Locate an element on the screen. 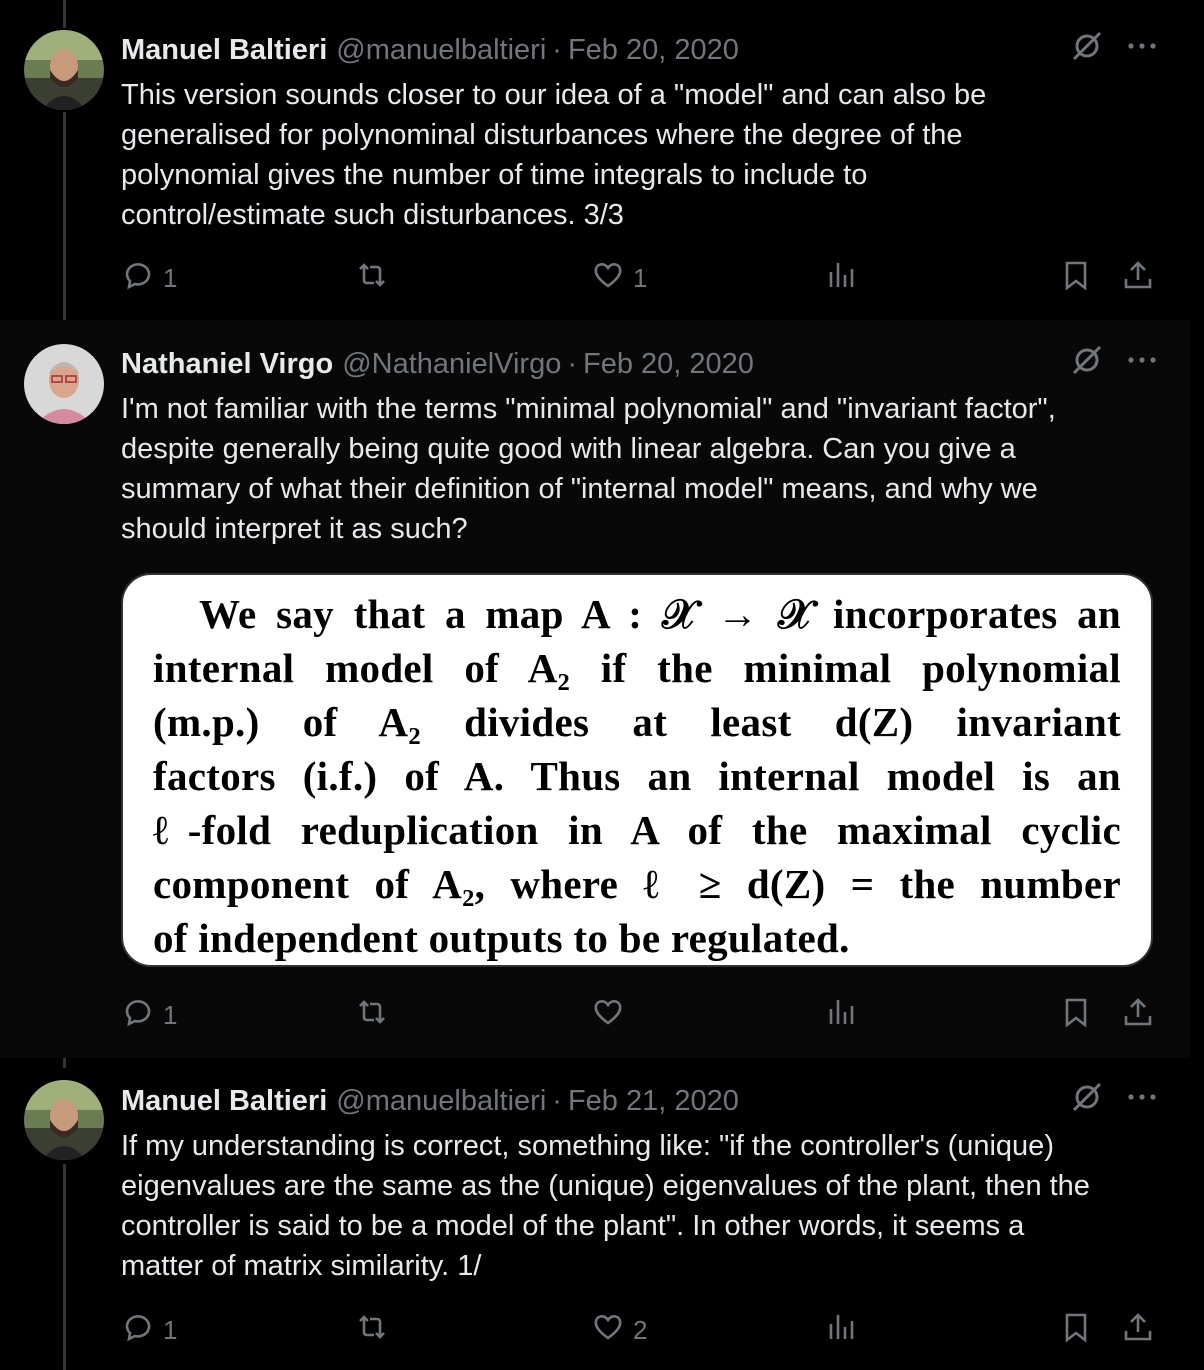  like-count: 1 is located at coordinates (640, 277).